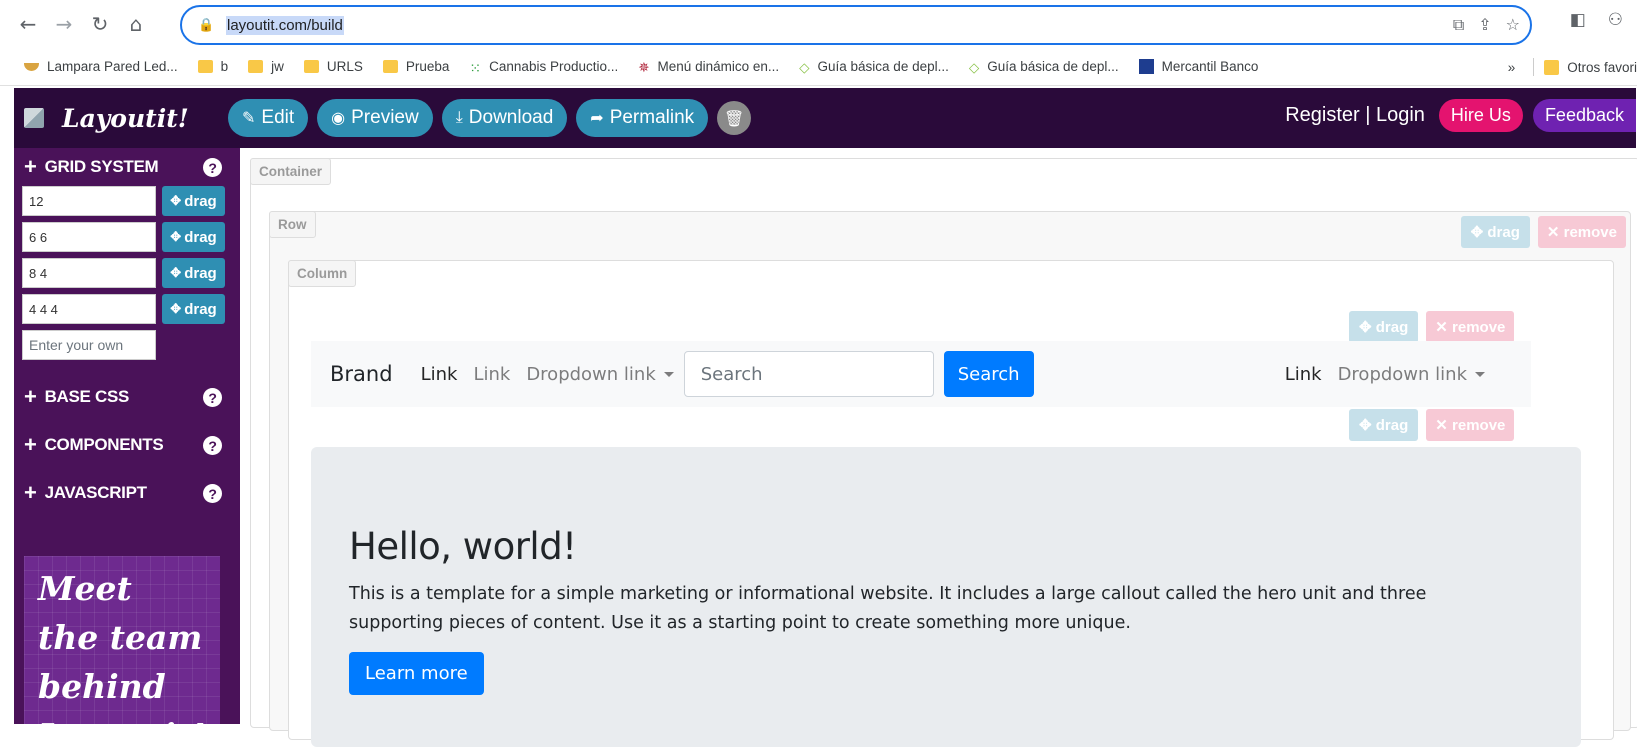 This screenshot has height=747, width=1637. What do you see at coordinates (1615, 20) in the screenshot?
I see `profile-icon: ⚇` at bounding box center [1615, 20].